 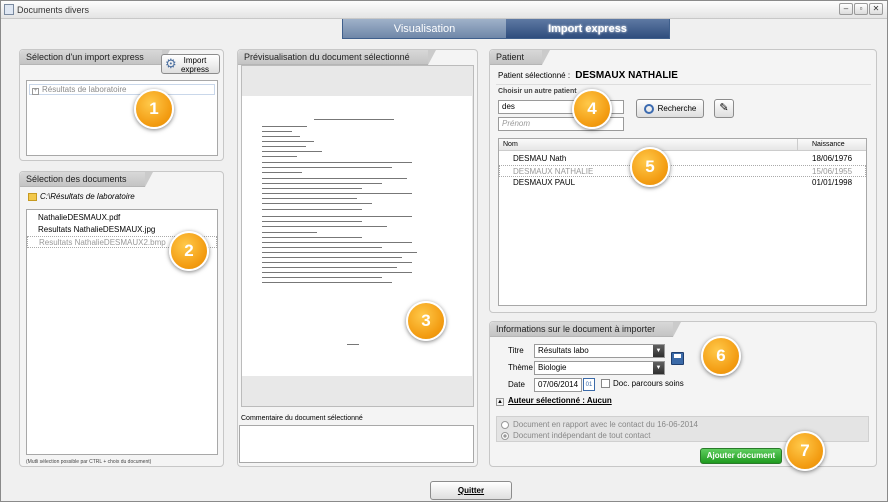 What do you see at coordinates (537, 91) in the screenshot?
I see `other-patient-label: Choisir un autre patient` at bounding box center [537, 91].